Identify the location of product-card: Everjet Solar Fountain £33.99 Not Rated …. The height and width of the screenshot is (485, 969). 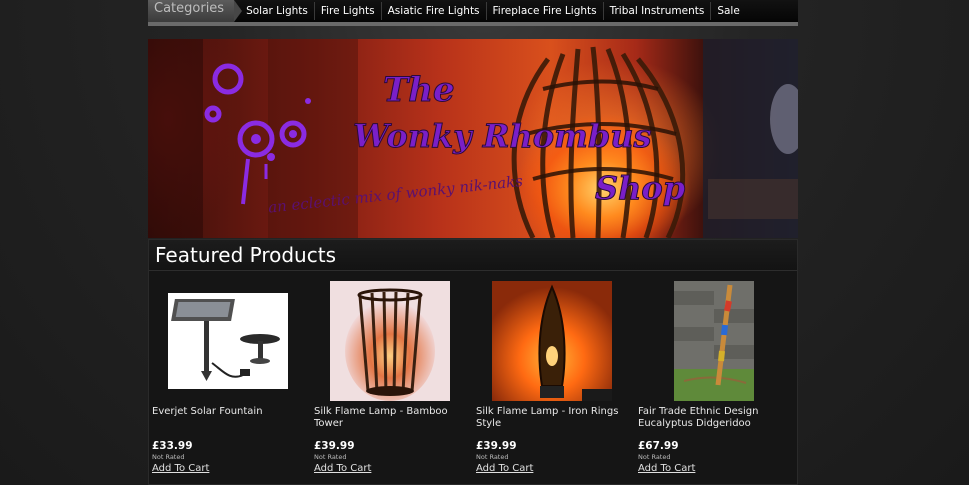
(228, 378).